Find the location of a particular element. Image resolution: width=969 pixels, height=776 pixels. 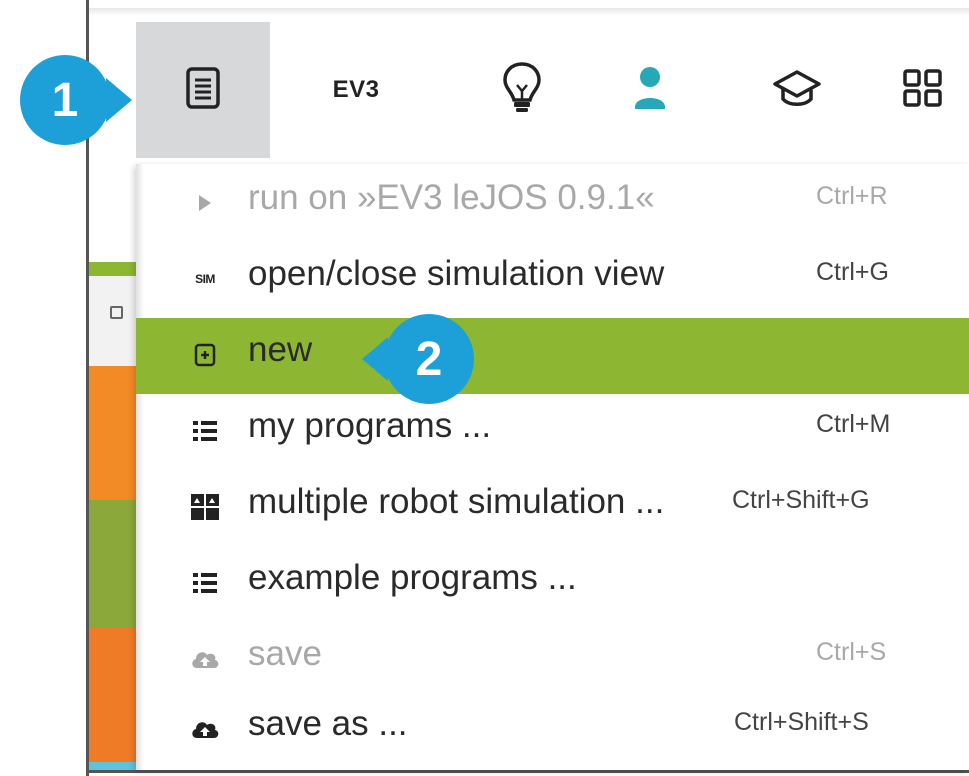

menu-item-shortcut: Ctrl+G is located at coordinates (852, 272).